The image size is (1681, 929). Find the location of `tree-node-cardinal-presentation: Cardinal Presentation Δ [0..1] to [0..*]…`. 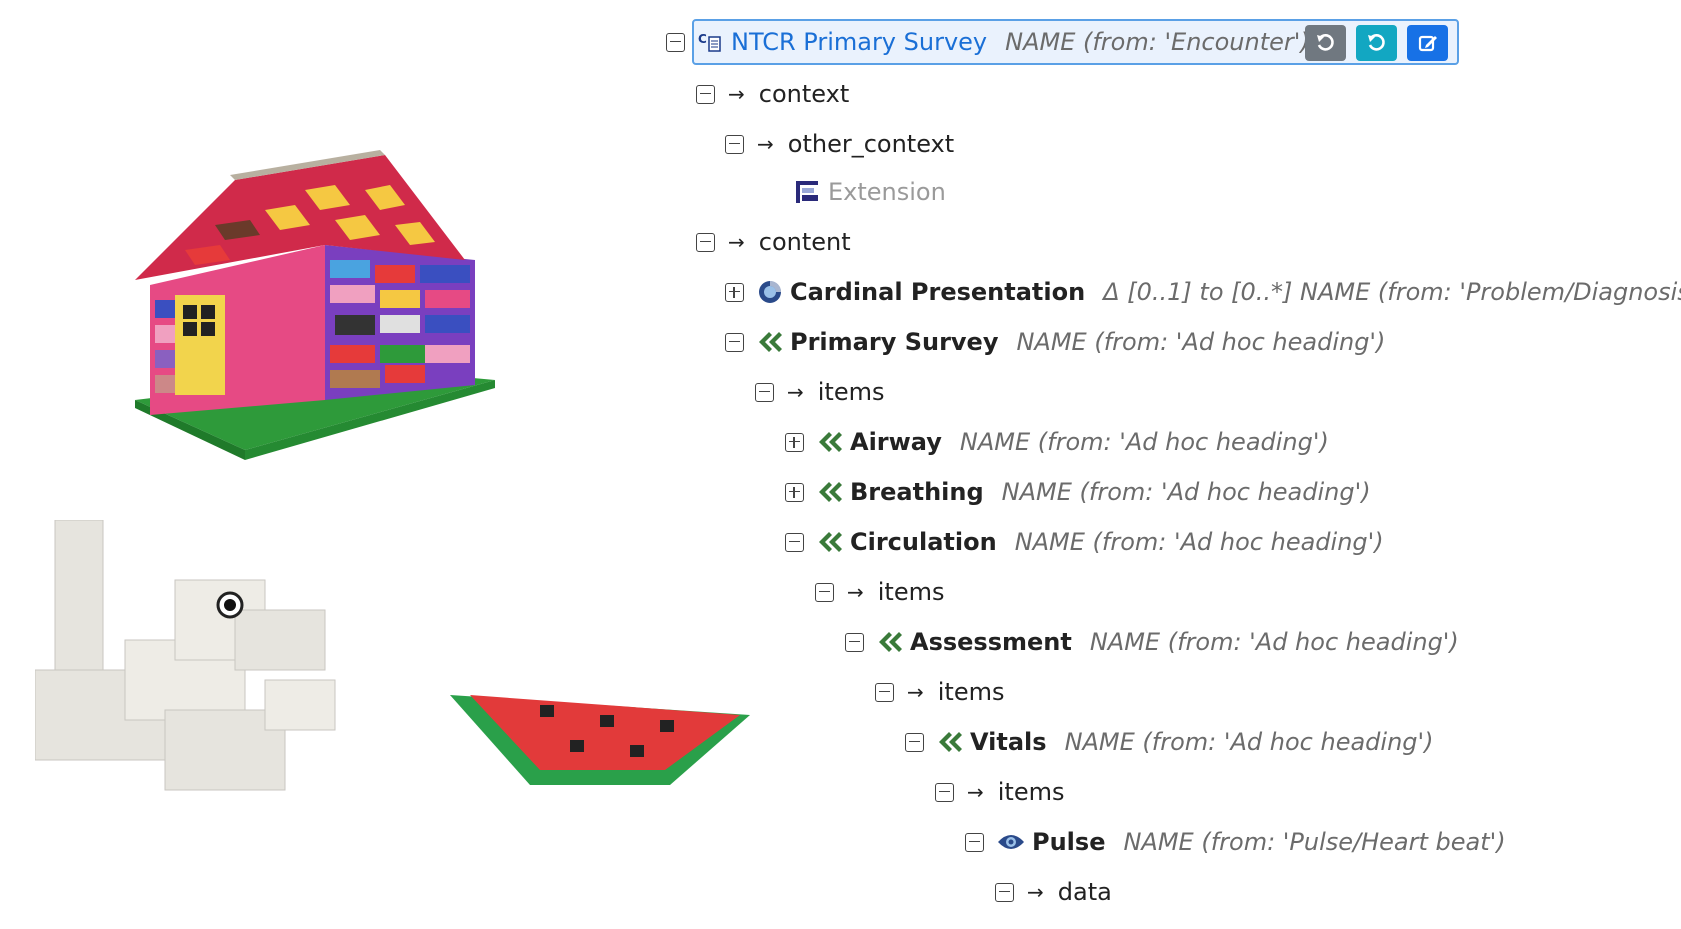

tree-node-cardinal-presentation: Cardinal Presentation Δ [0..1] to [0..*]… is located at coordinates (1203, 292).